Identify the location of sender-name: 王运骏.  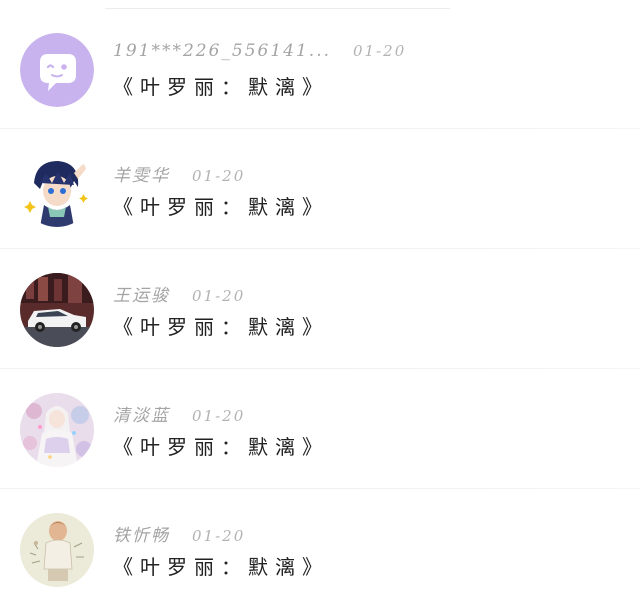
(141, 296).